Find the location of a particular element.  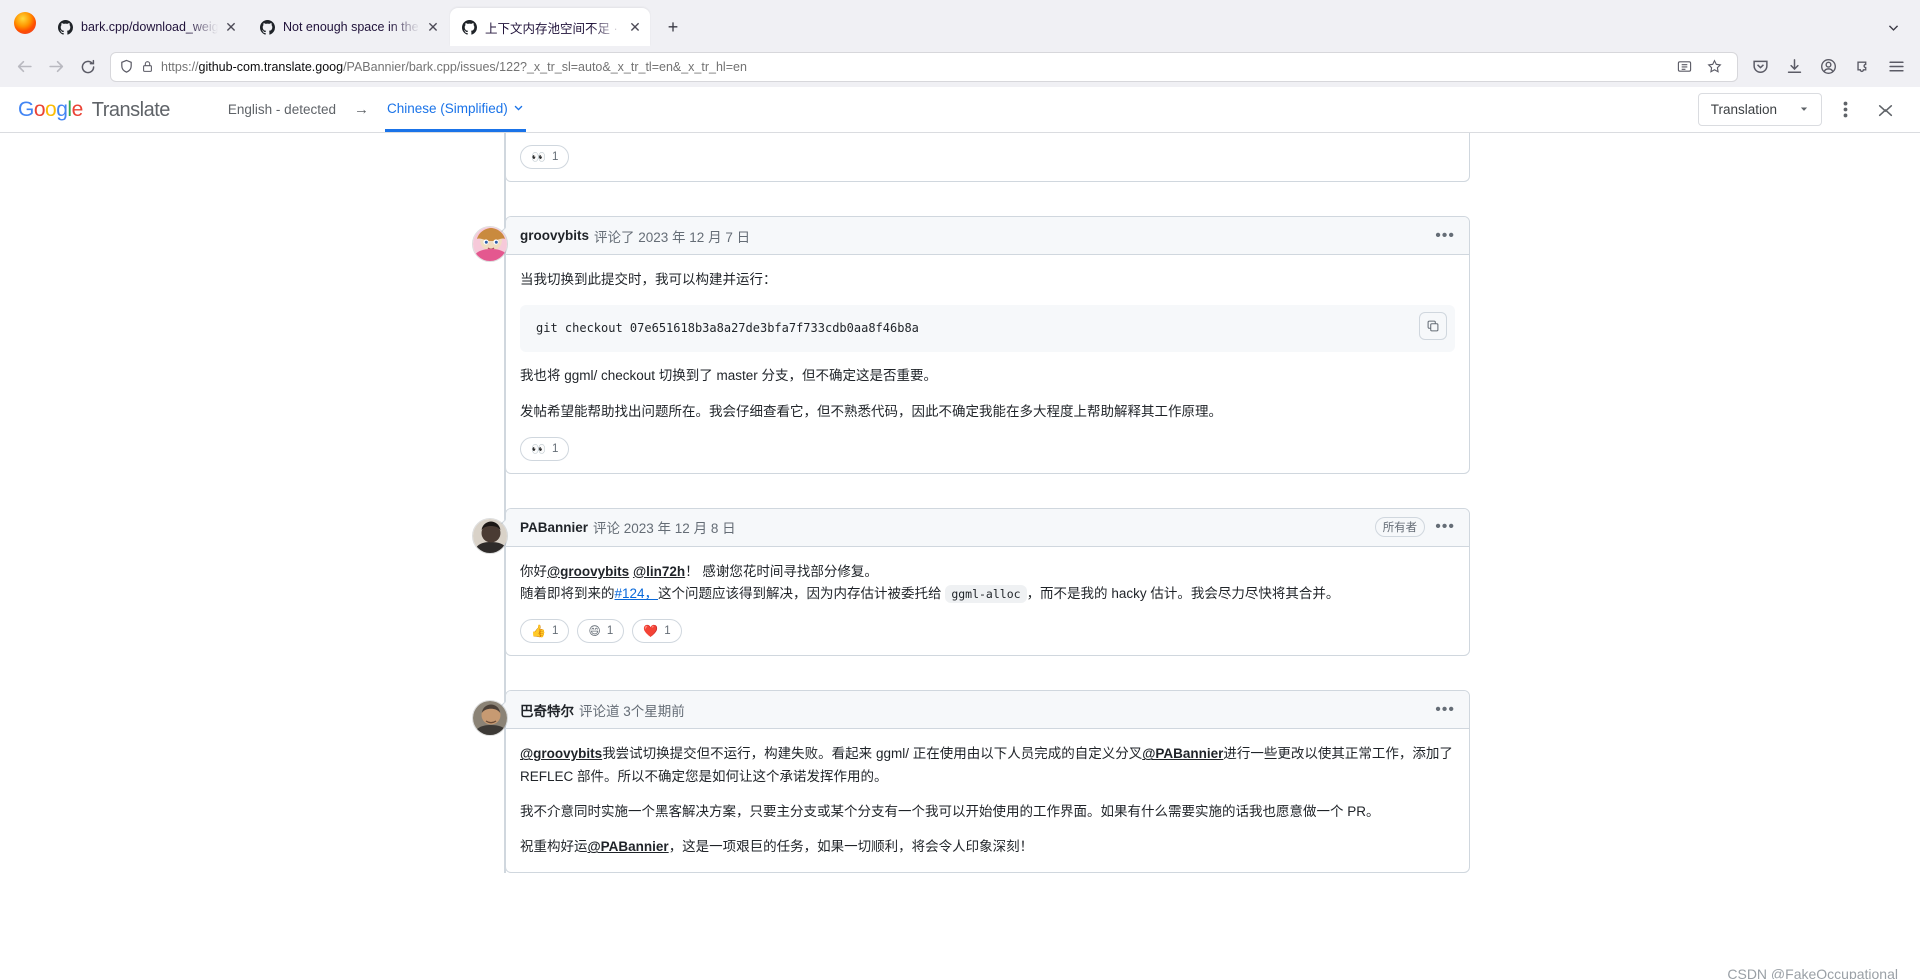

browser-tab-1-title: bark.cpp/download_weigh is located at coordinates (149, 27).